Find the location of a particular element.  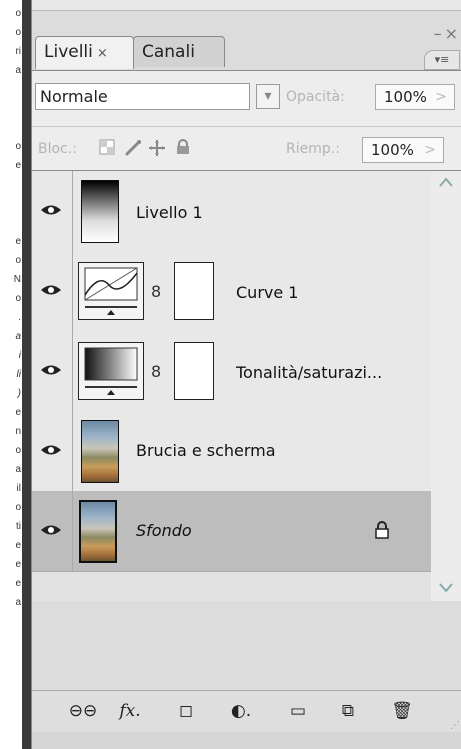

bg-text-line: ri is located at coordinates (18, 51).